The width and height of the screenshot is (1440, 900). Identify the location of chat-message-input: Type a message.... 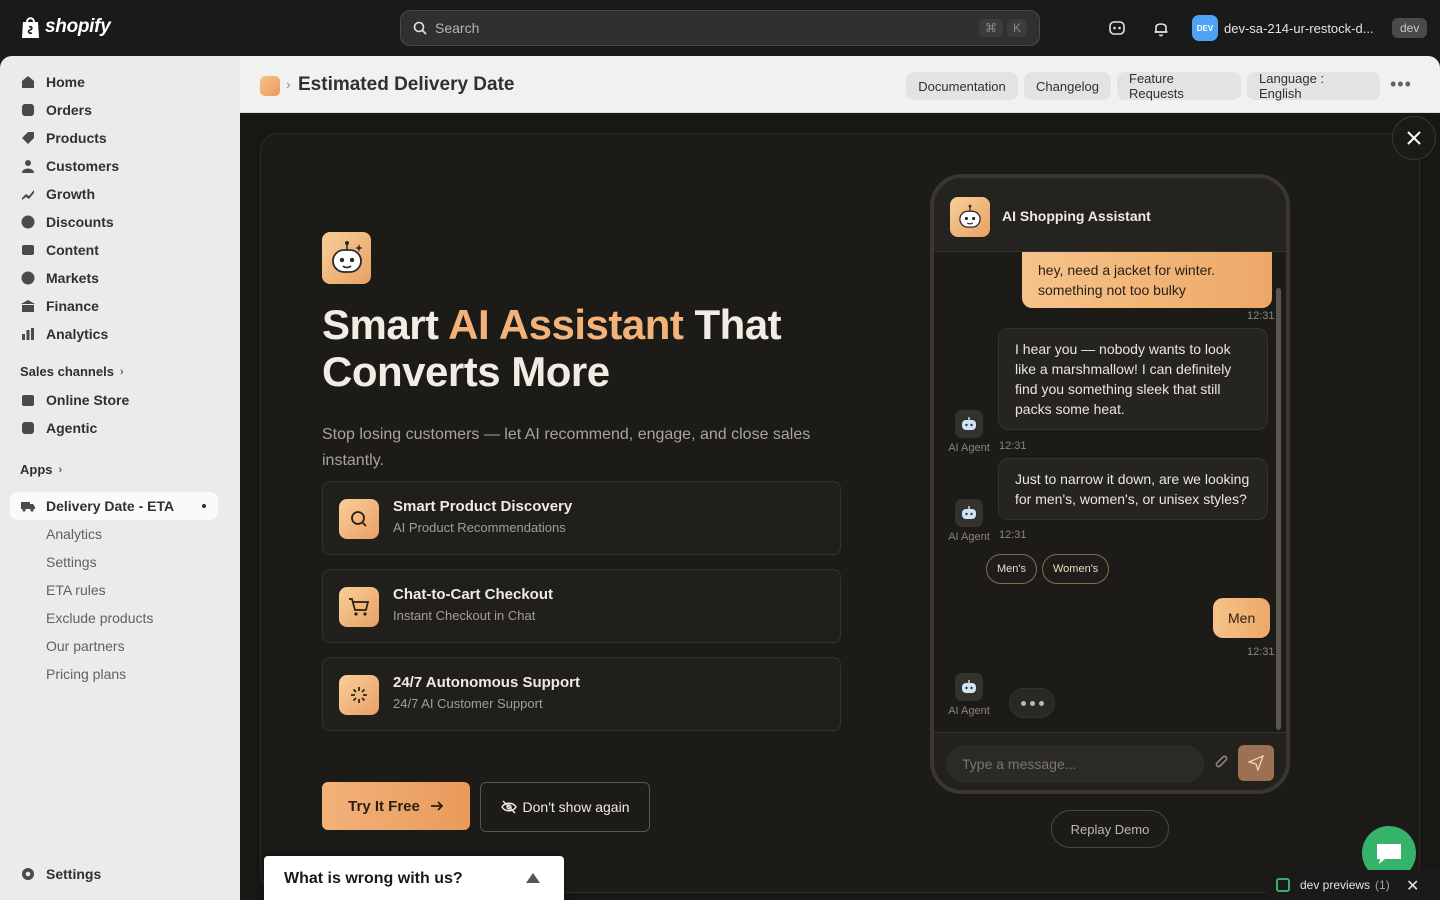
(1075, 764).